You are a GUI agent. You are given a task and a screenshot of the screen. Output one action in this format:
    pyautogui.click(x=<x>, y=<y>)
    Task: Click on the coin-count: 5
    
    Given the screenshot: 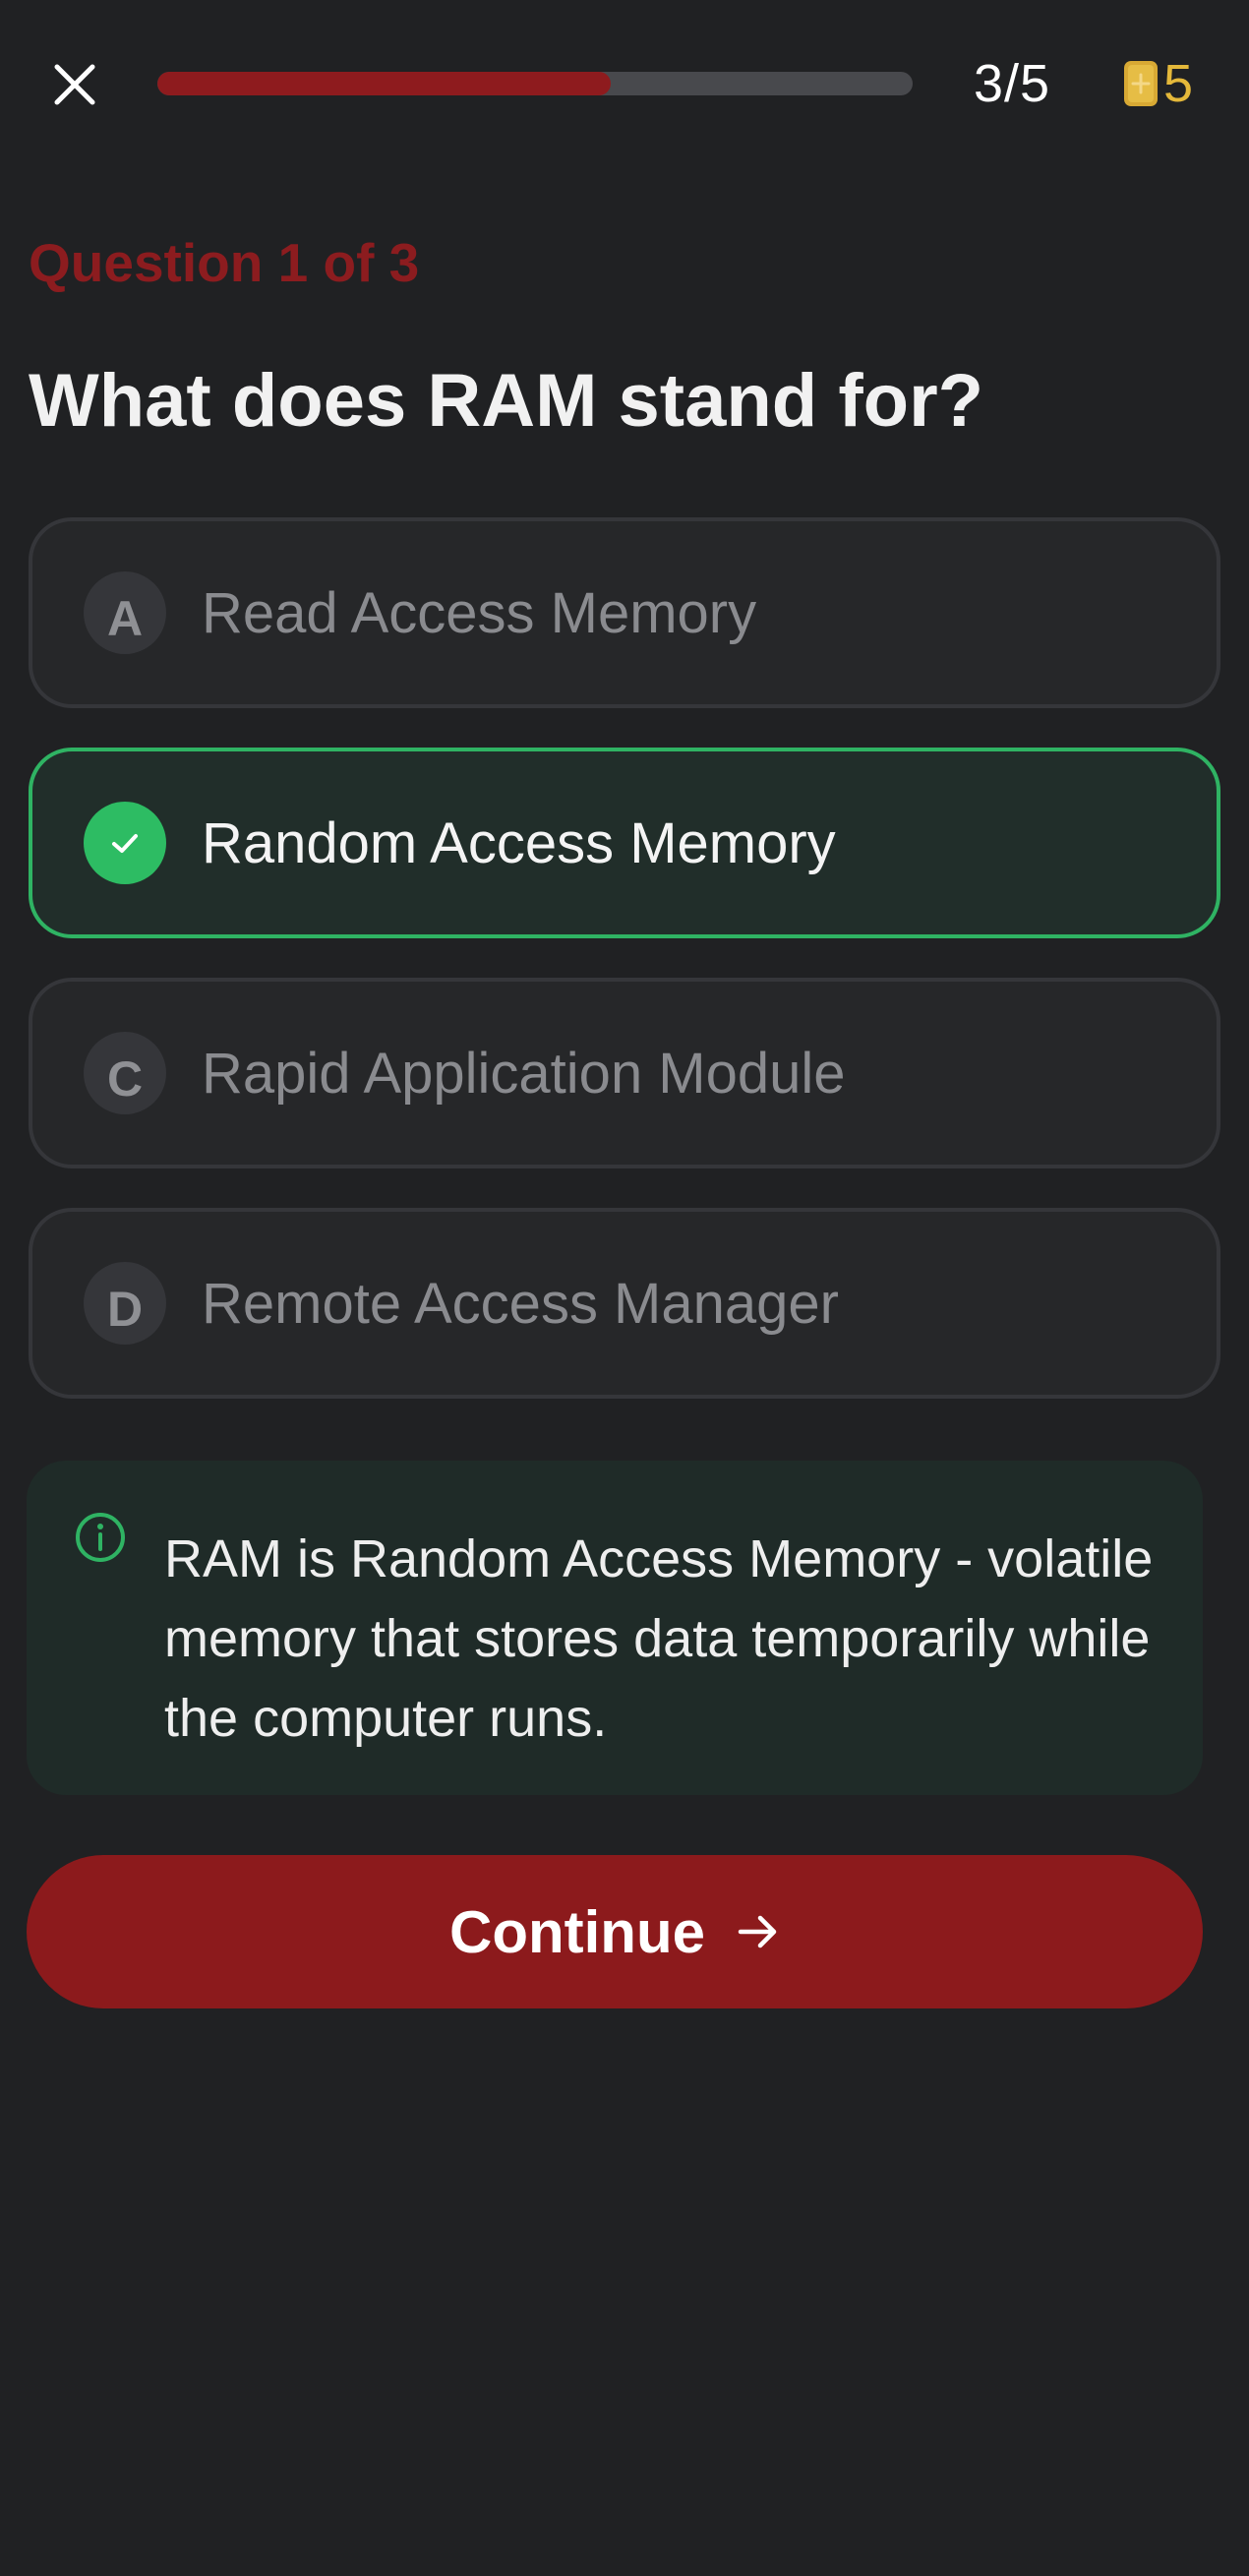 What is the action you would take?
    pyautogui.click(x=1179, y=84)
    